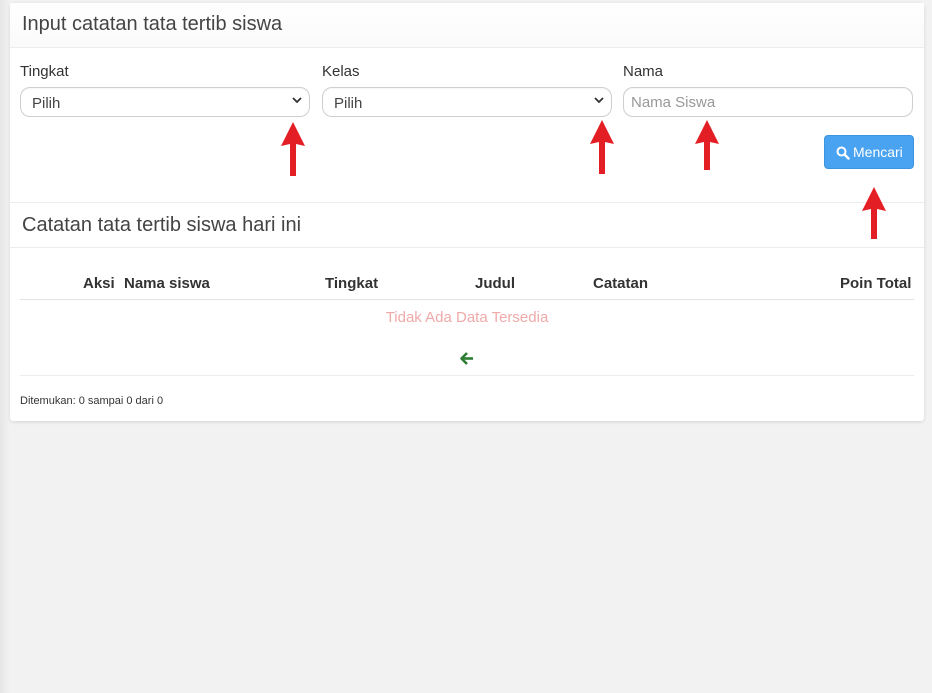 The height and width of the screenshot is (693, 932). I want to click on tingkat-select: Pilih, so click(165, 102).